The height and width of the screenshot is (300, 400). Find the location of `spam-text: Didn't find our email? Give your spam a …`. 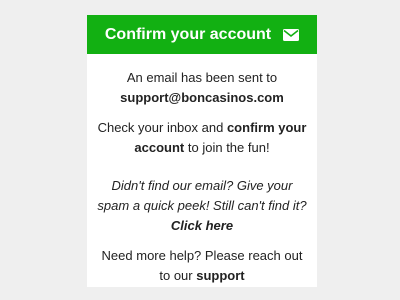

spam-text: Didn't find our email? Give your spam a … is located at coordinates (202, 195).